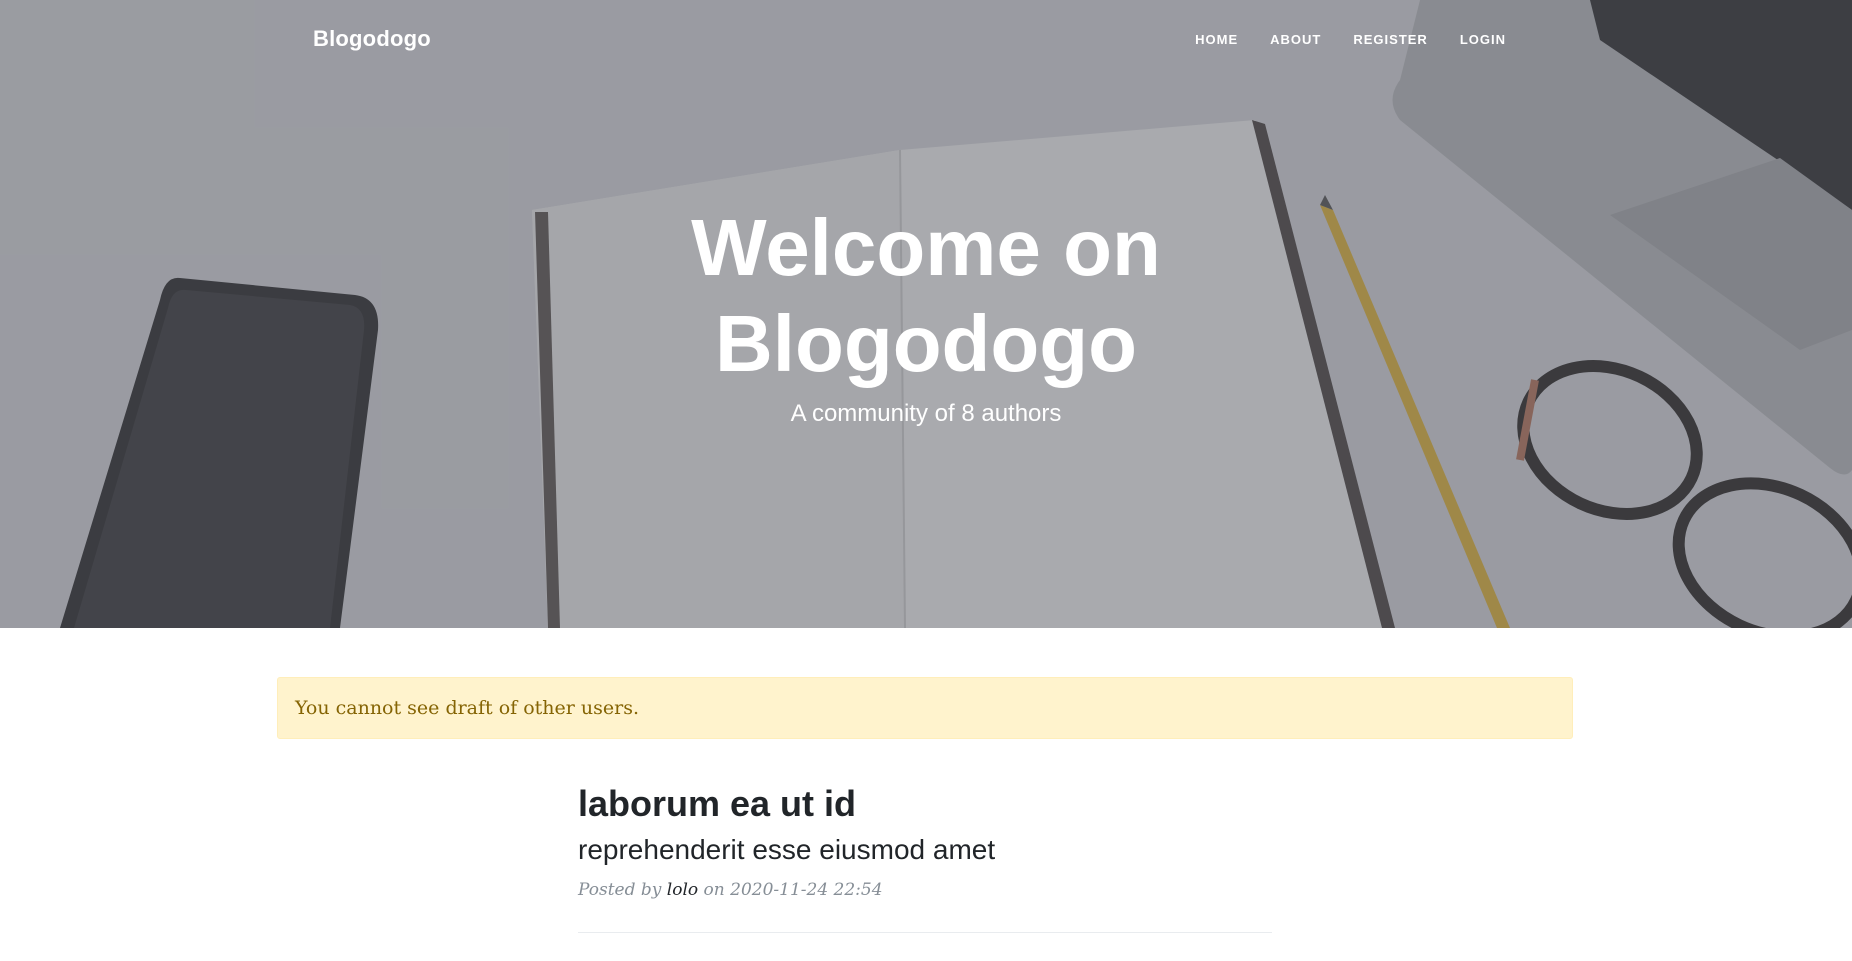  I want to click on nav-register-link: REGISTER, so click(1390, 39).